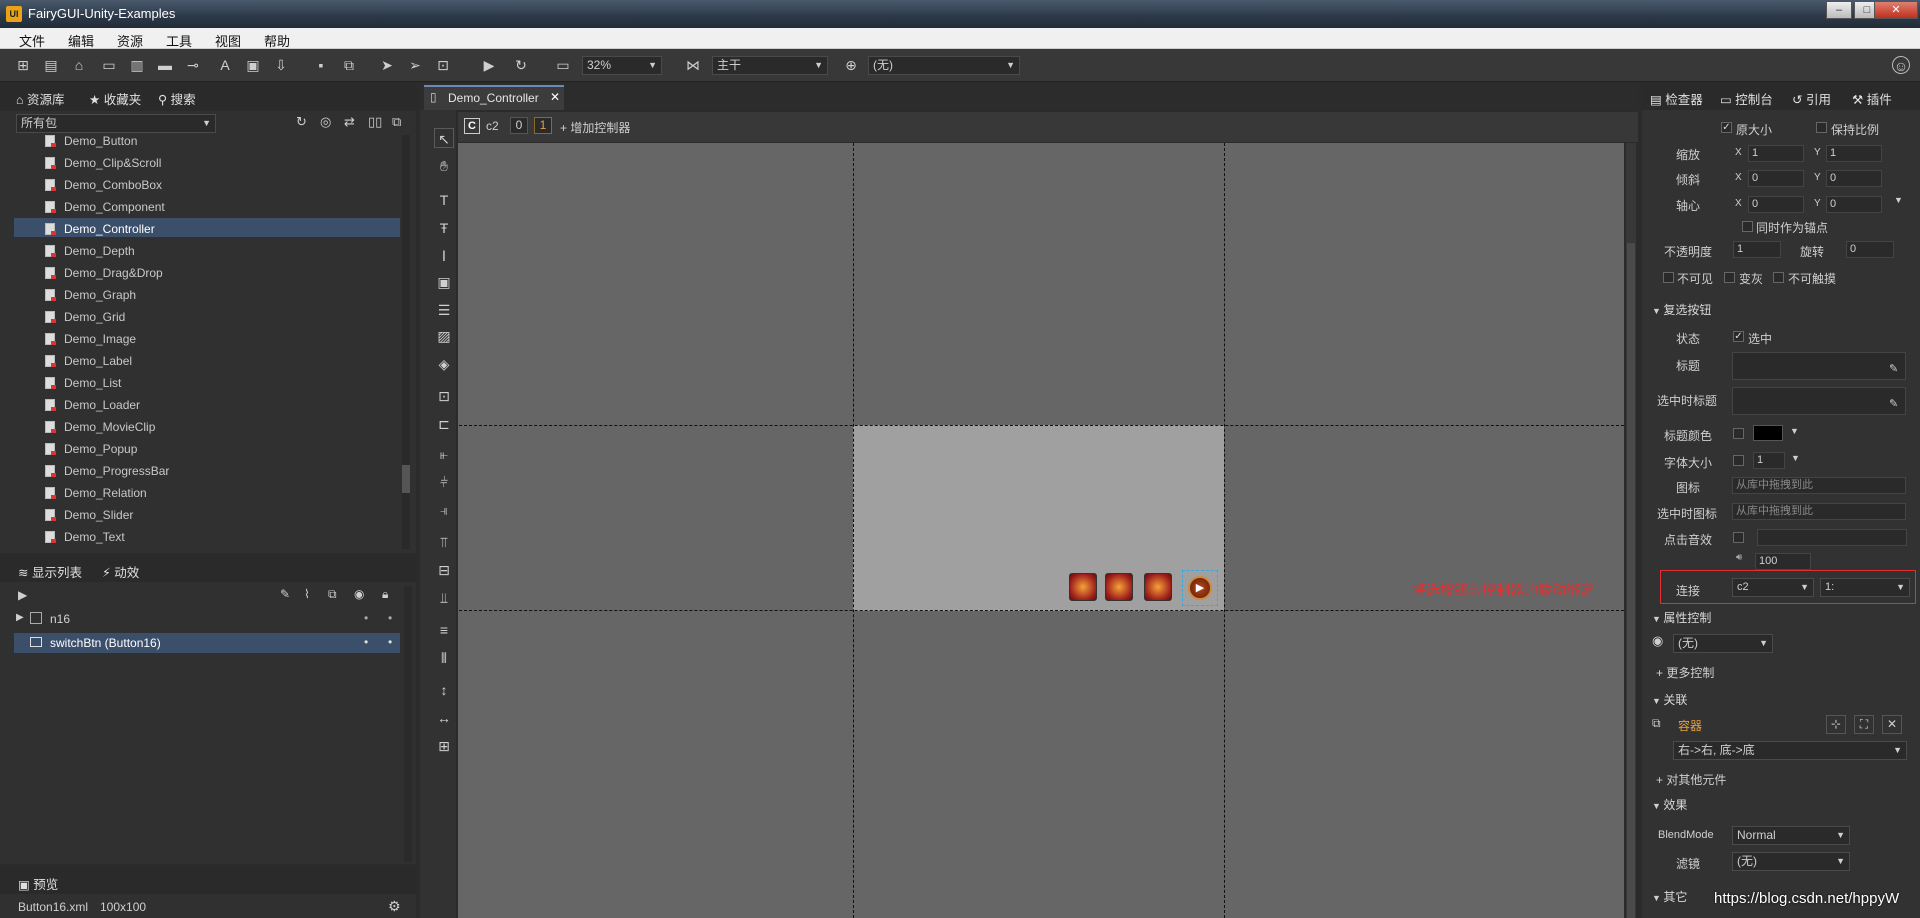 Image resolution: width=1920 pixels, height=918 pixels. I want to click on swap-icon: ⇄, so click(349, 122).